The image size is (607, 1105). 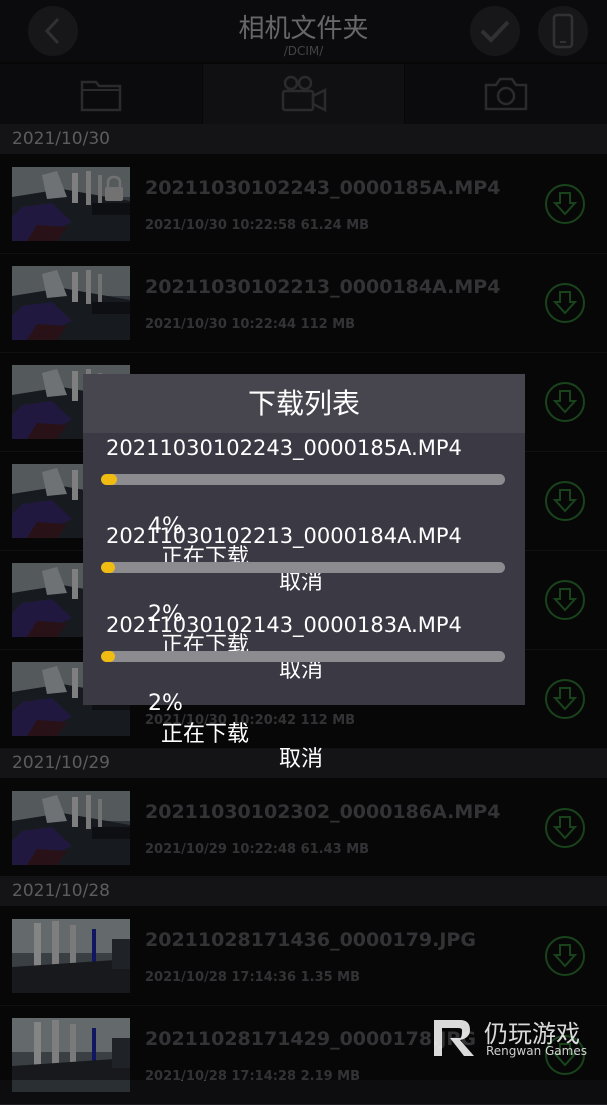 What do you see at coordinates (284, 625) in the screenshot?
I see `download-file-name: 20211030102143_0000183A.MP4` at bounding box center [284, 625].